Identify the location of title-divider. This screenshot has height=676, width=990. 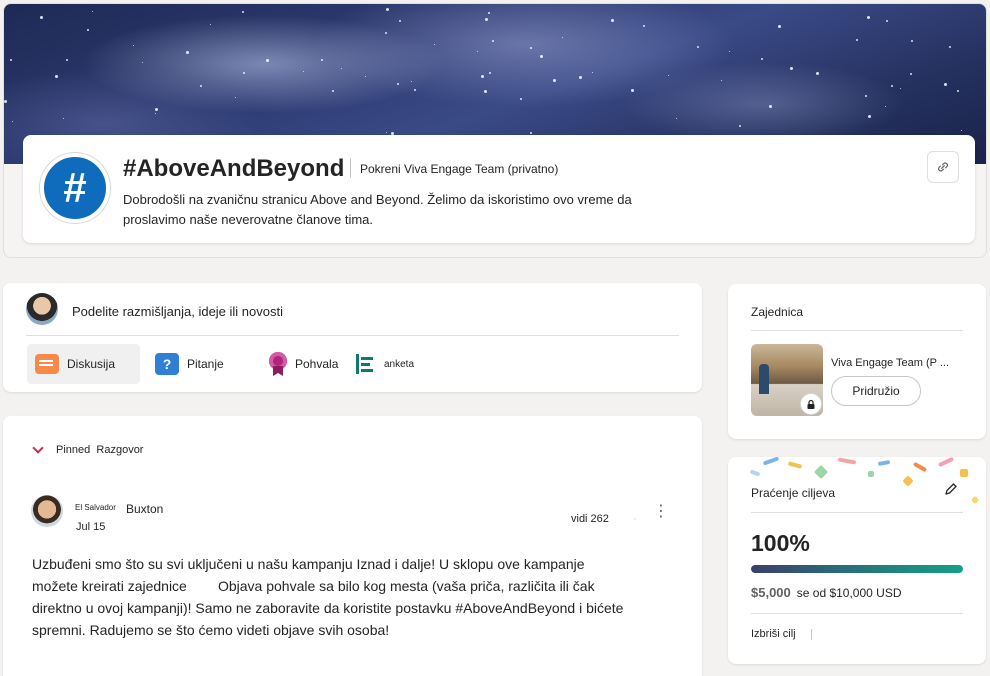
(350, 168).